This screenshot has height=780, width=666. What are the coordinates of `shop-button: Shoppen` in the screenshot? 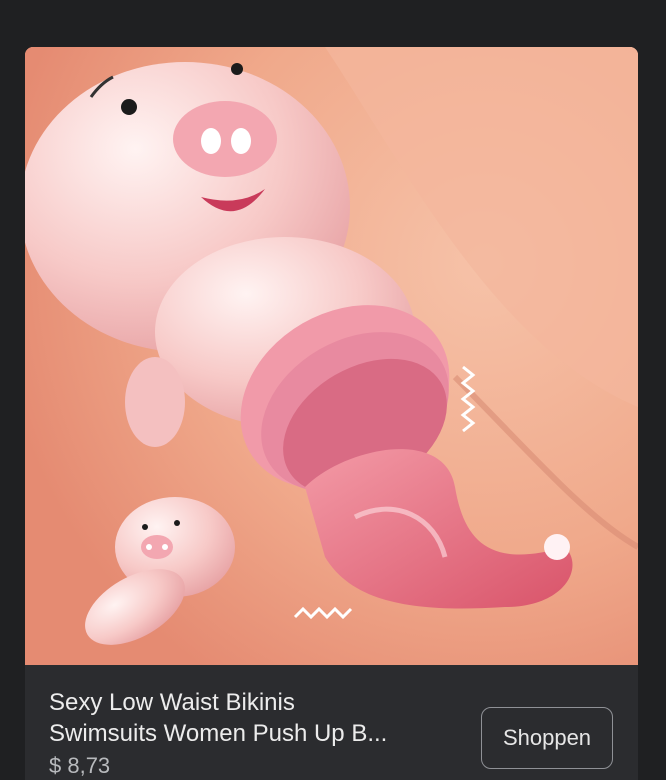 It's located at (547, 738).